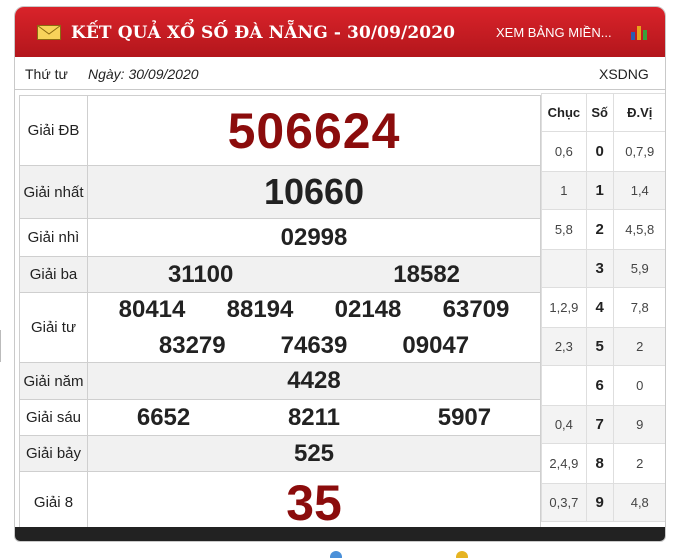 Image resolution: width=676 pixels, height=558 pixels. I want to click on loto-row: 5,8 2 4,5,8, so click(603, 229).